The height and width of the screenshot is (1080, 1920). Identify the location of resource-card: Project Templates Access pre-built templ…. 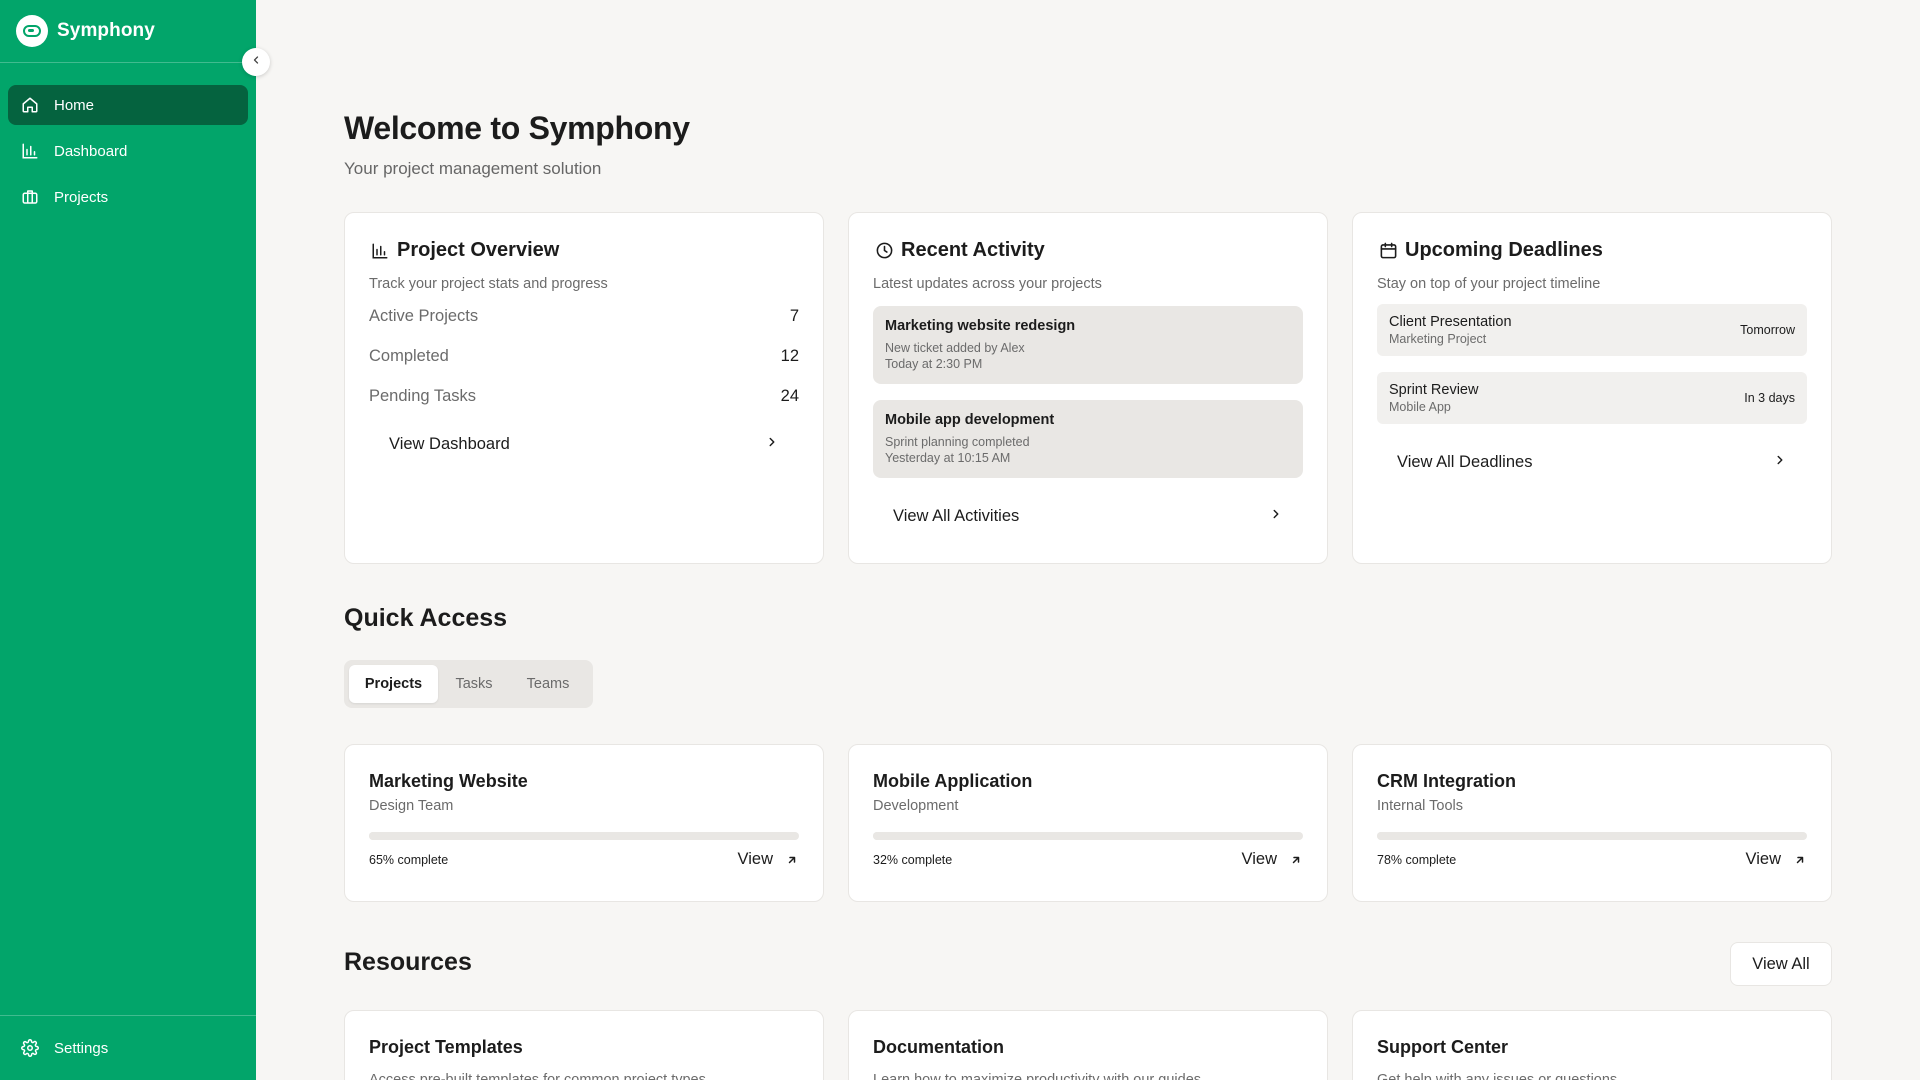
(584, 1045).